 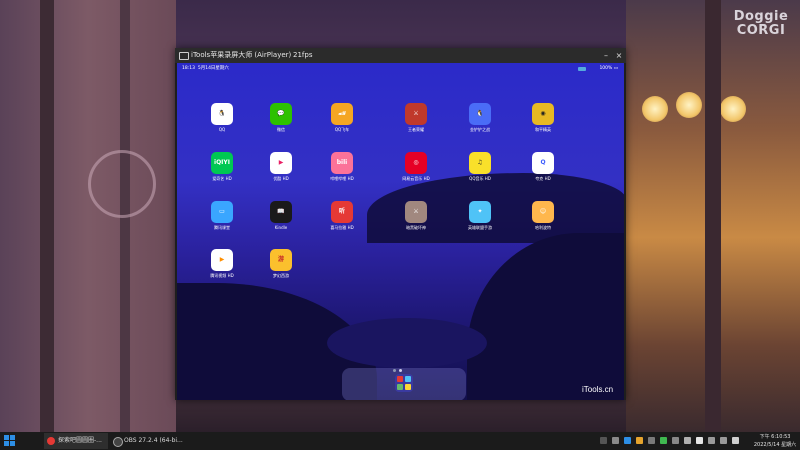 I want to click on start-button, so click(x=10, y=441).